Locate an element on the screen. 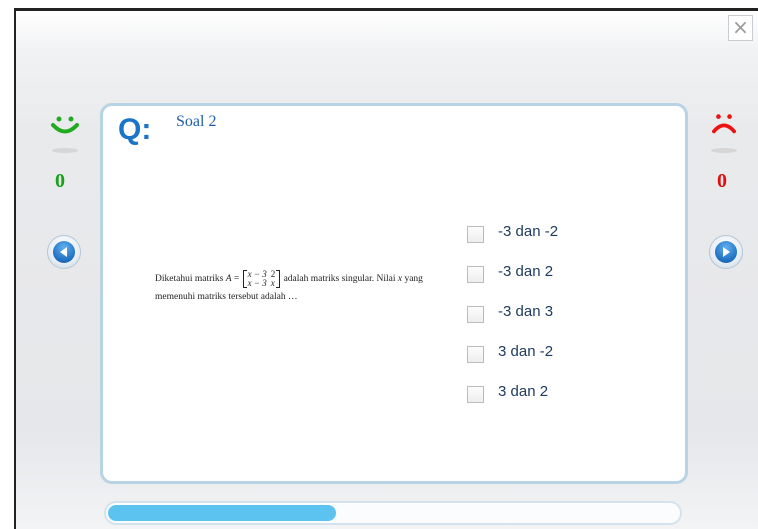  progress-bar is located at coordinates (393, 513).